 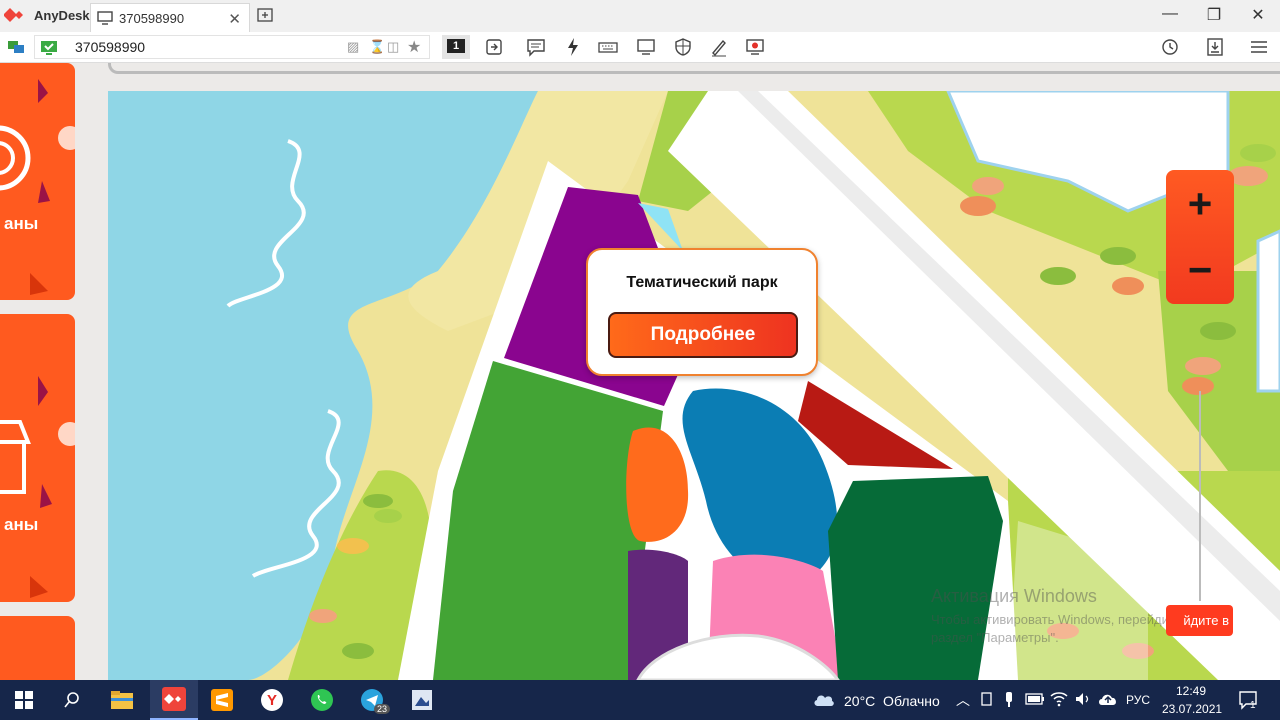 What do you see at coordinates (694, 68) in the screenshot?
I see `top-frame` at bounding box center [694, 68].